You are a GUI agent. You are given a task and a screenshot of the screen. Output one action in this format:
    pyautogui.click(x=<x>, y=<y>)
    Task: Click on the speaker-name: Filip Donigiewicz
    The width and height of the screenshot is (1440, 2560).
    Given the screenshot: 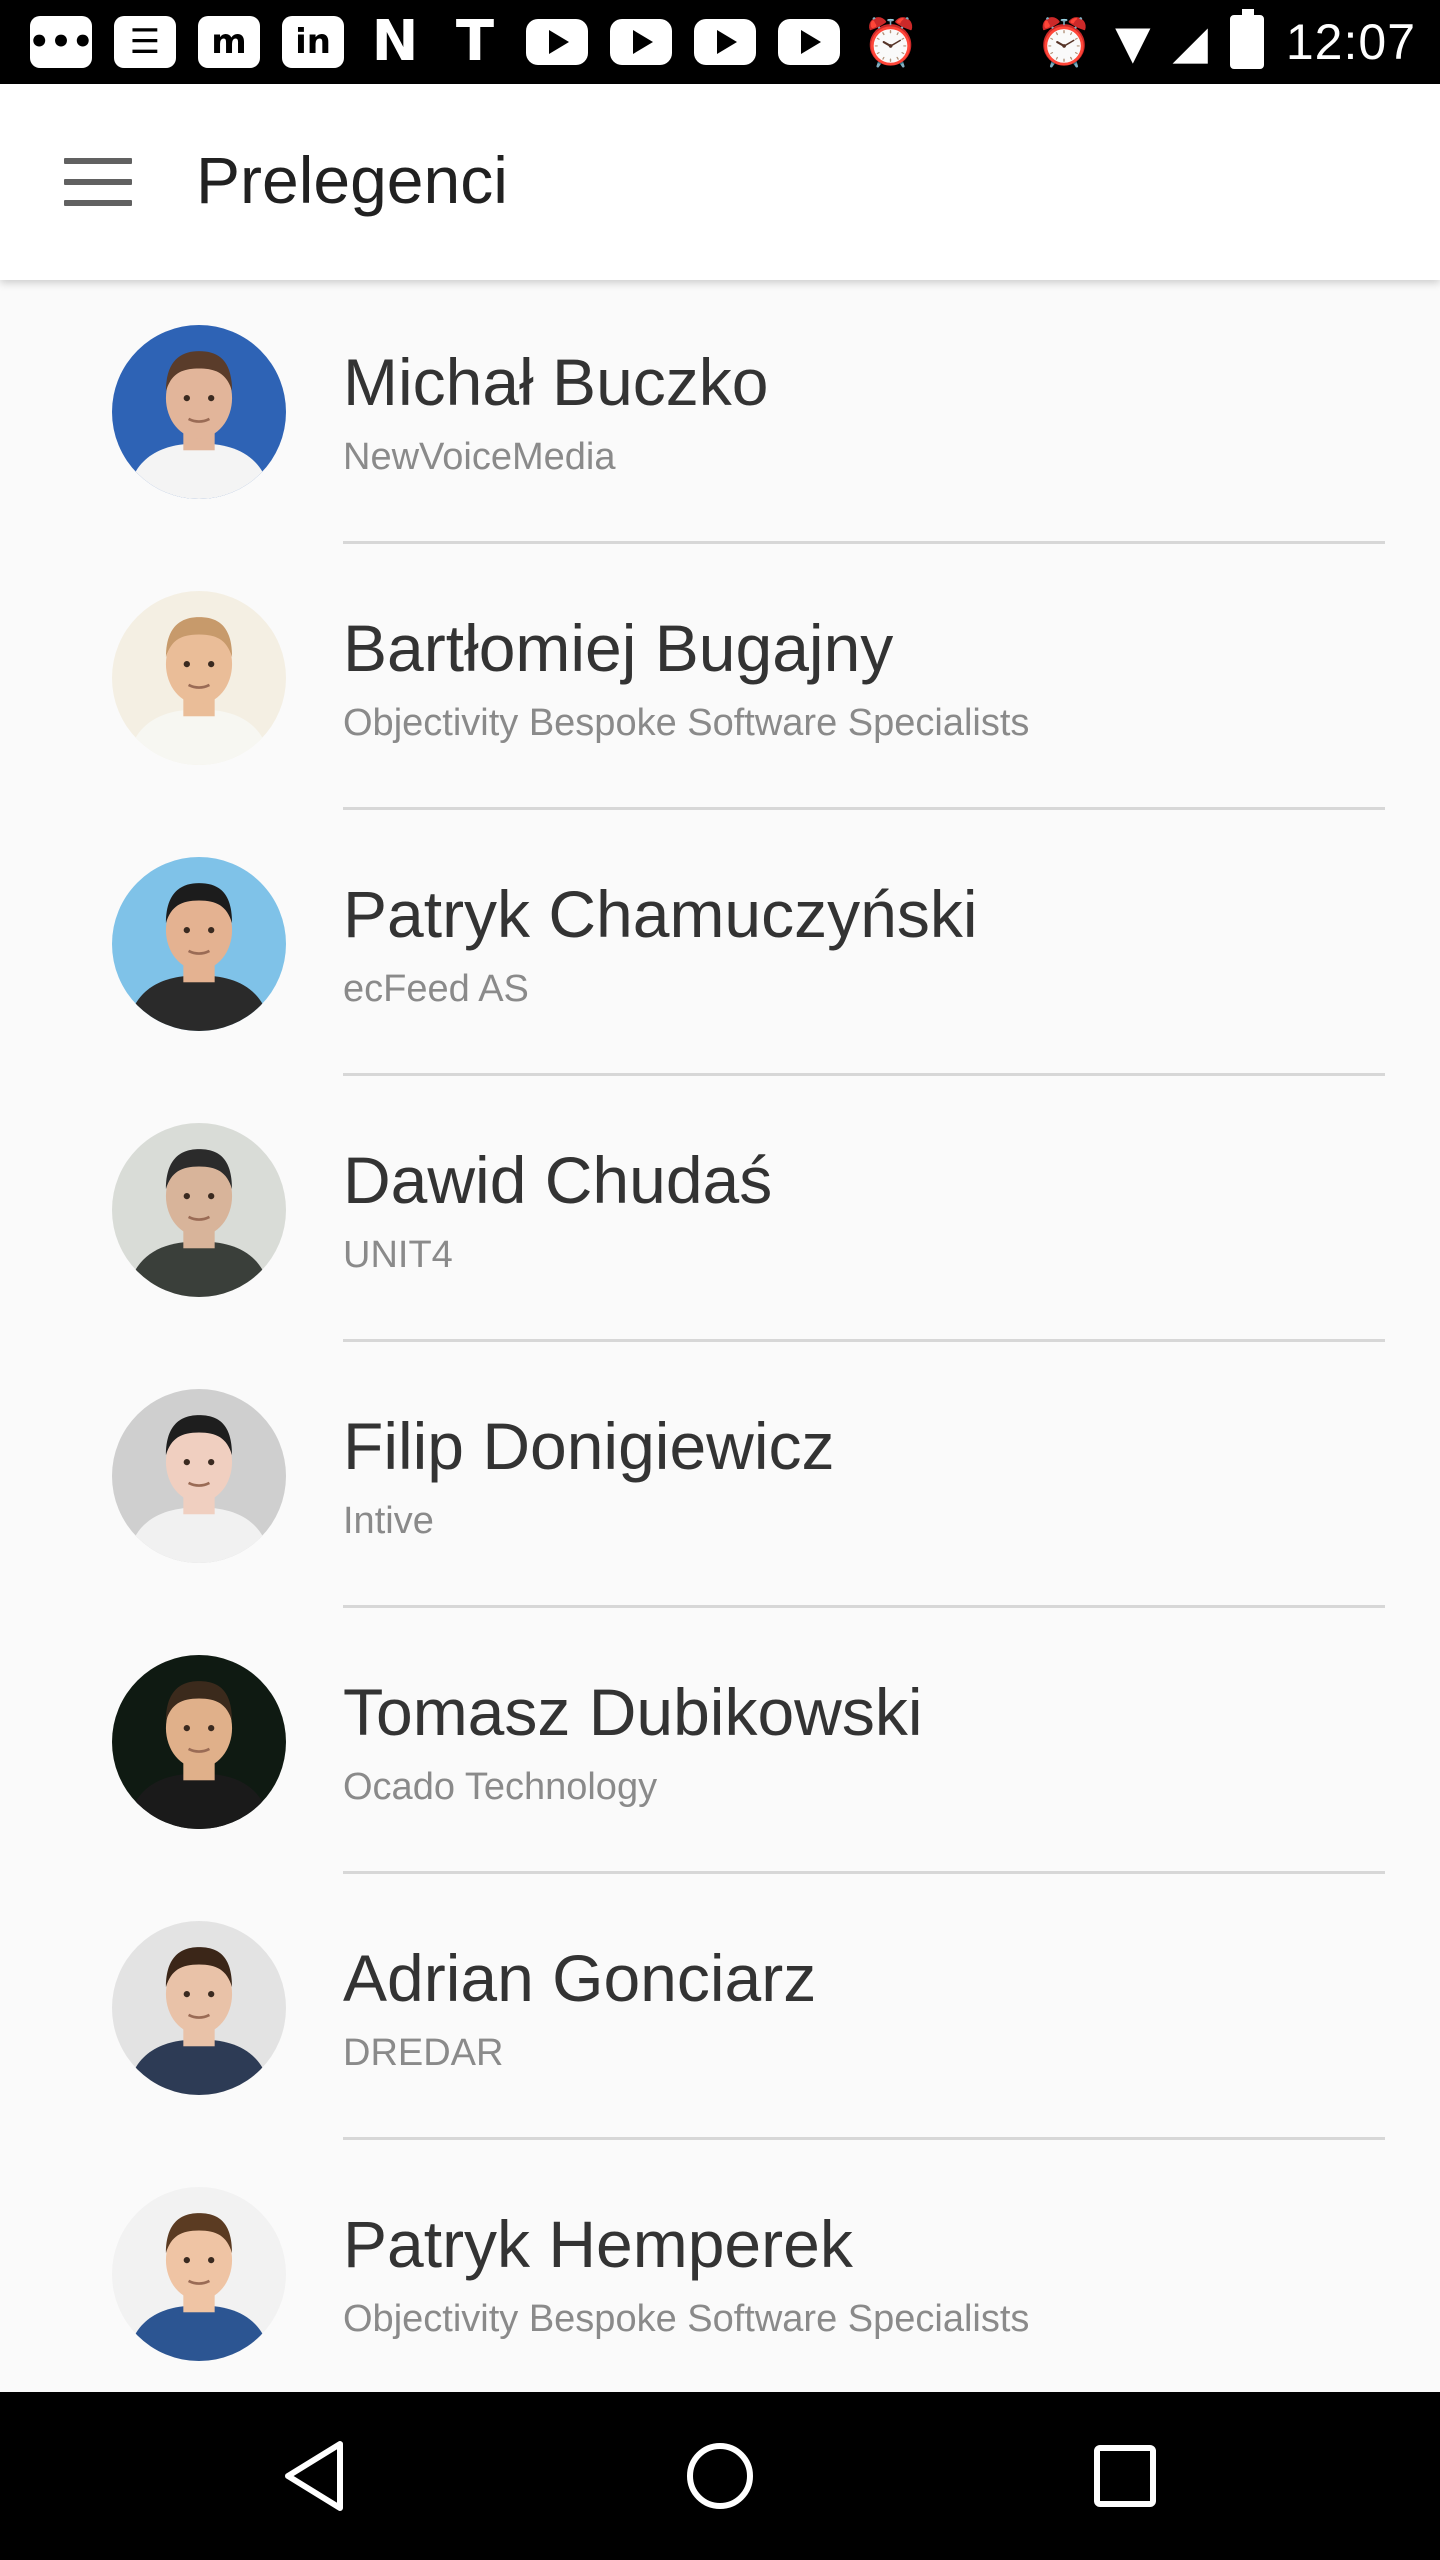 What is the action you would take?
    pyautogui.click(x=589, y=1446)
    